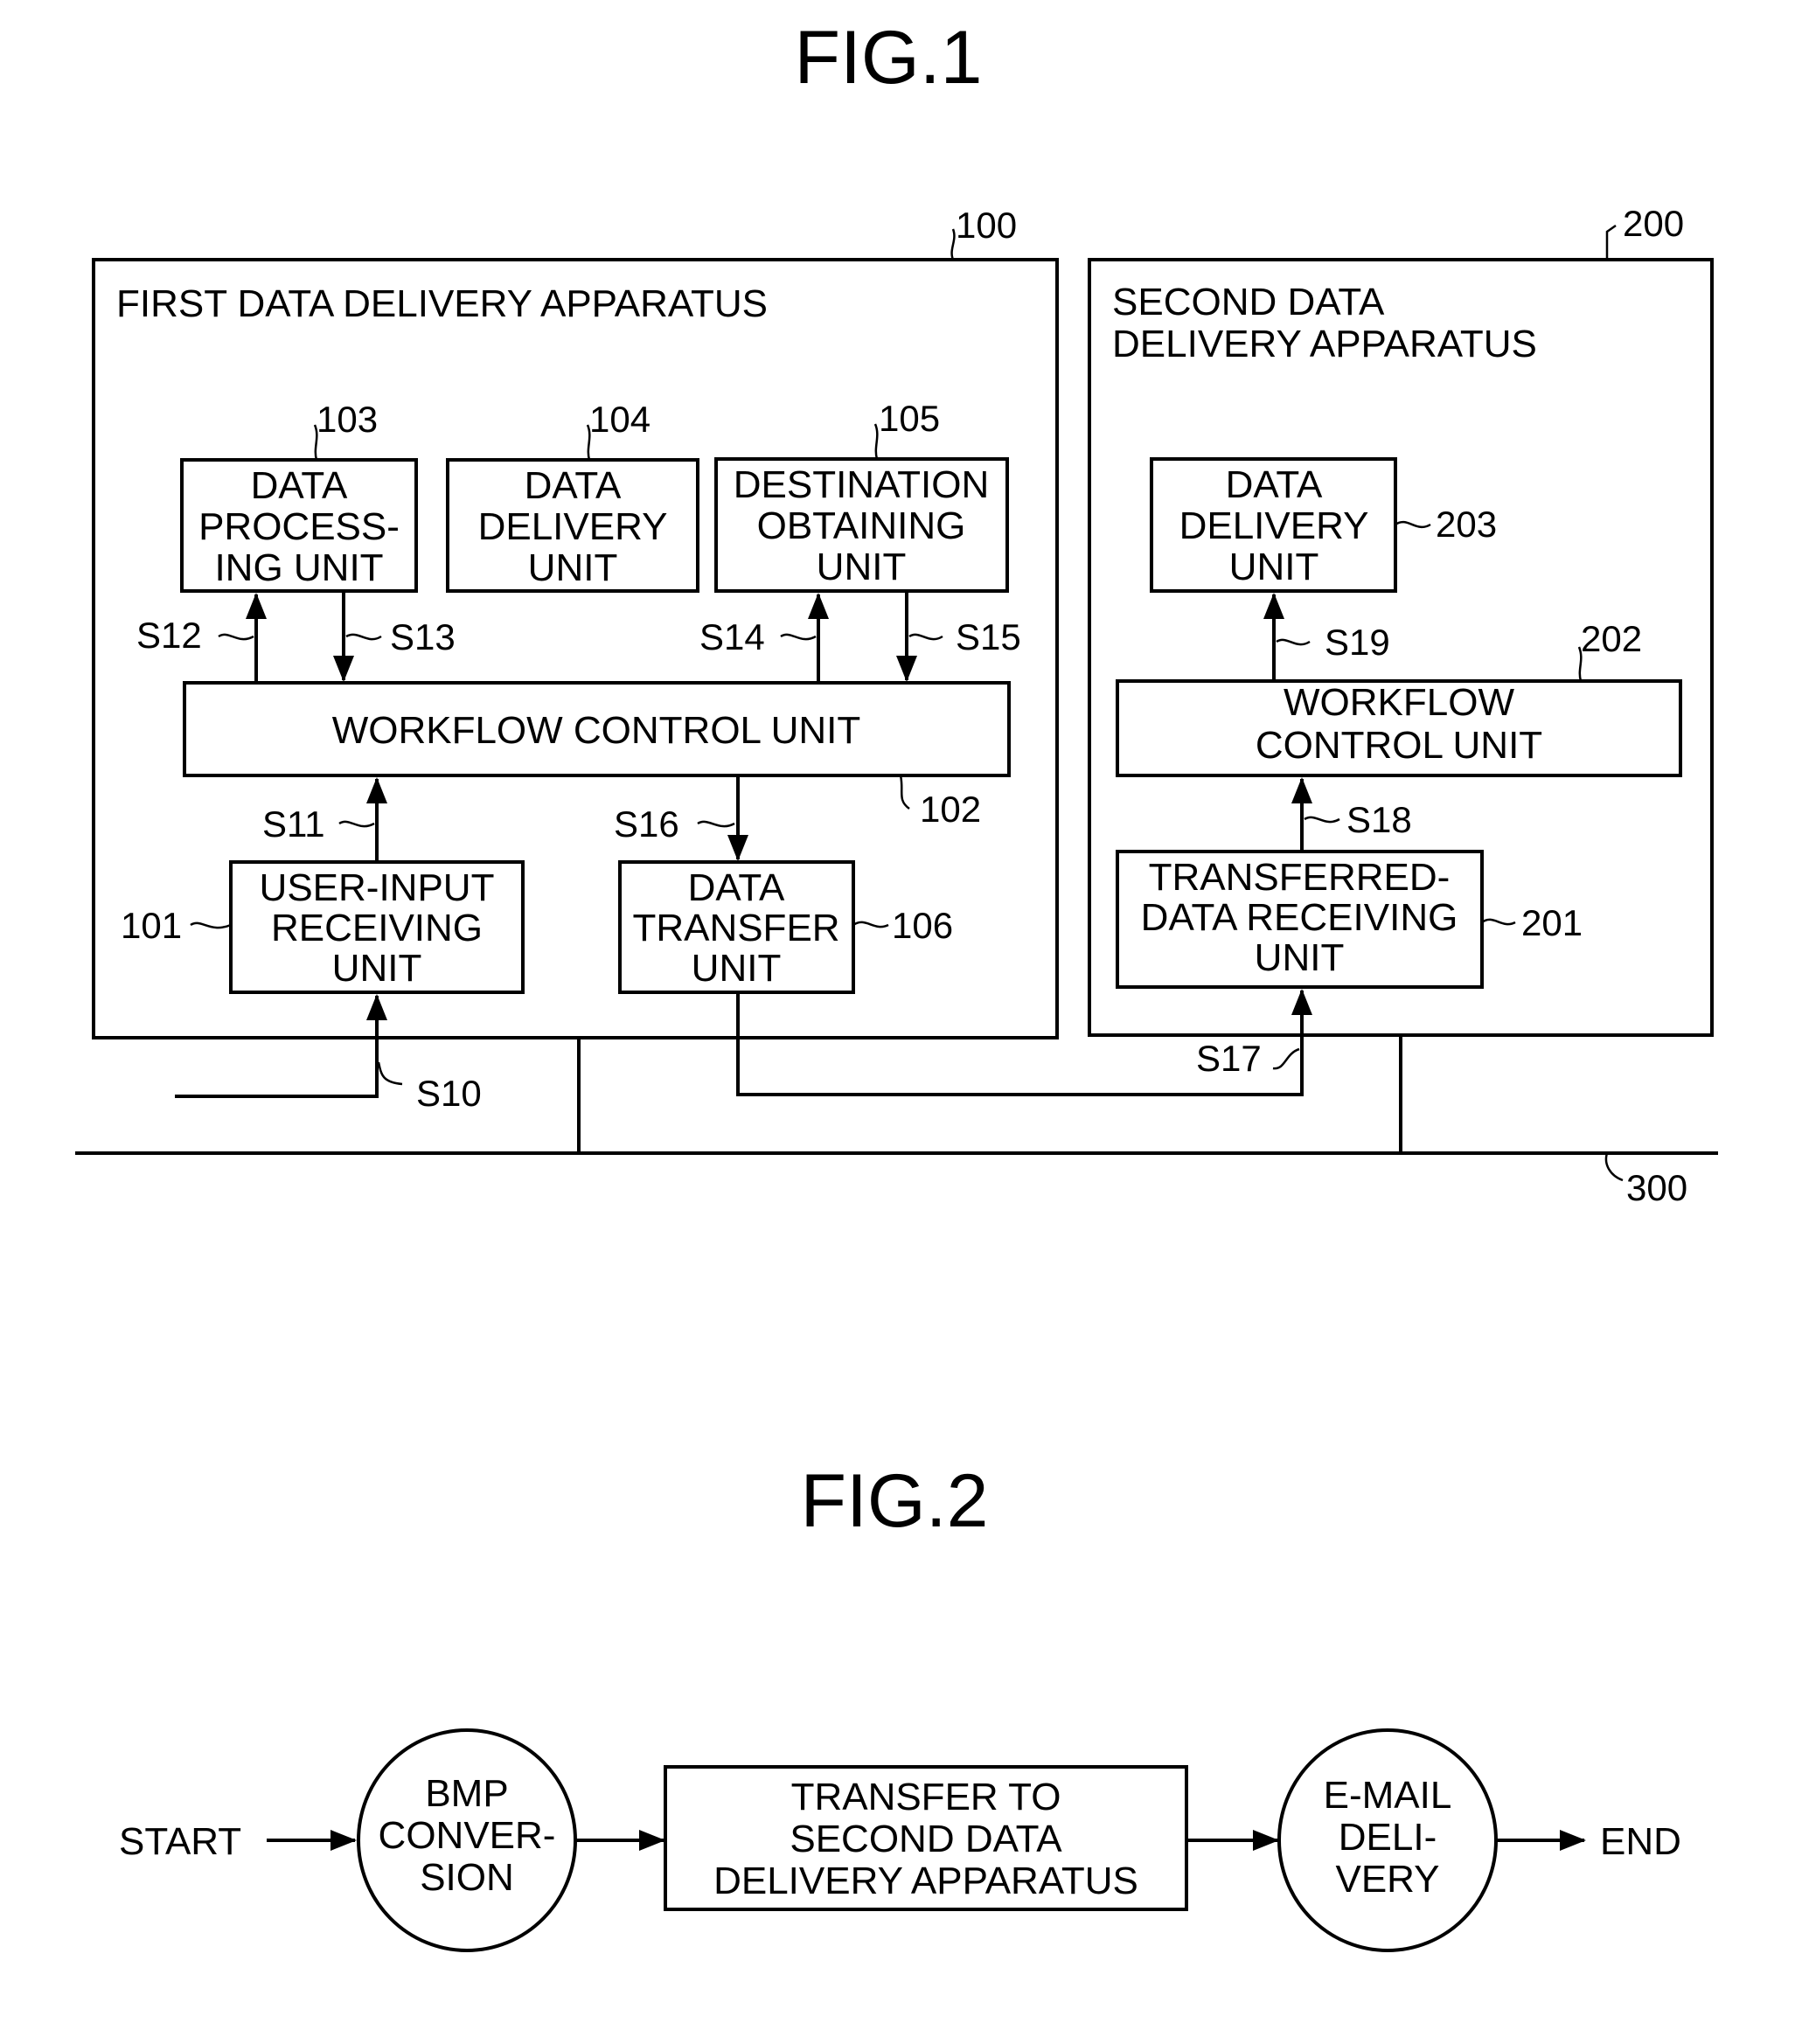 The width and height of the screenshot is (1795, 2044). What do you see at coordinates (736, 887) in the screenshot?
I see `unit-106-line-1: DATA` at bounding box center [736, 887].